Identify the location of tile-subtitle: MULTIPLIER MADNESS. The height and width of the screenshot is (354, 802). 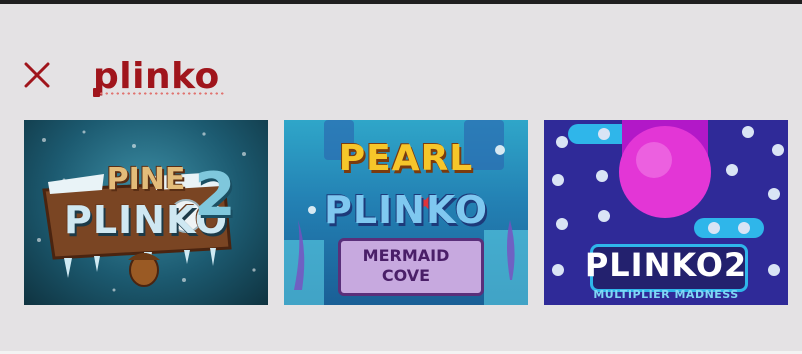
(666, 294).